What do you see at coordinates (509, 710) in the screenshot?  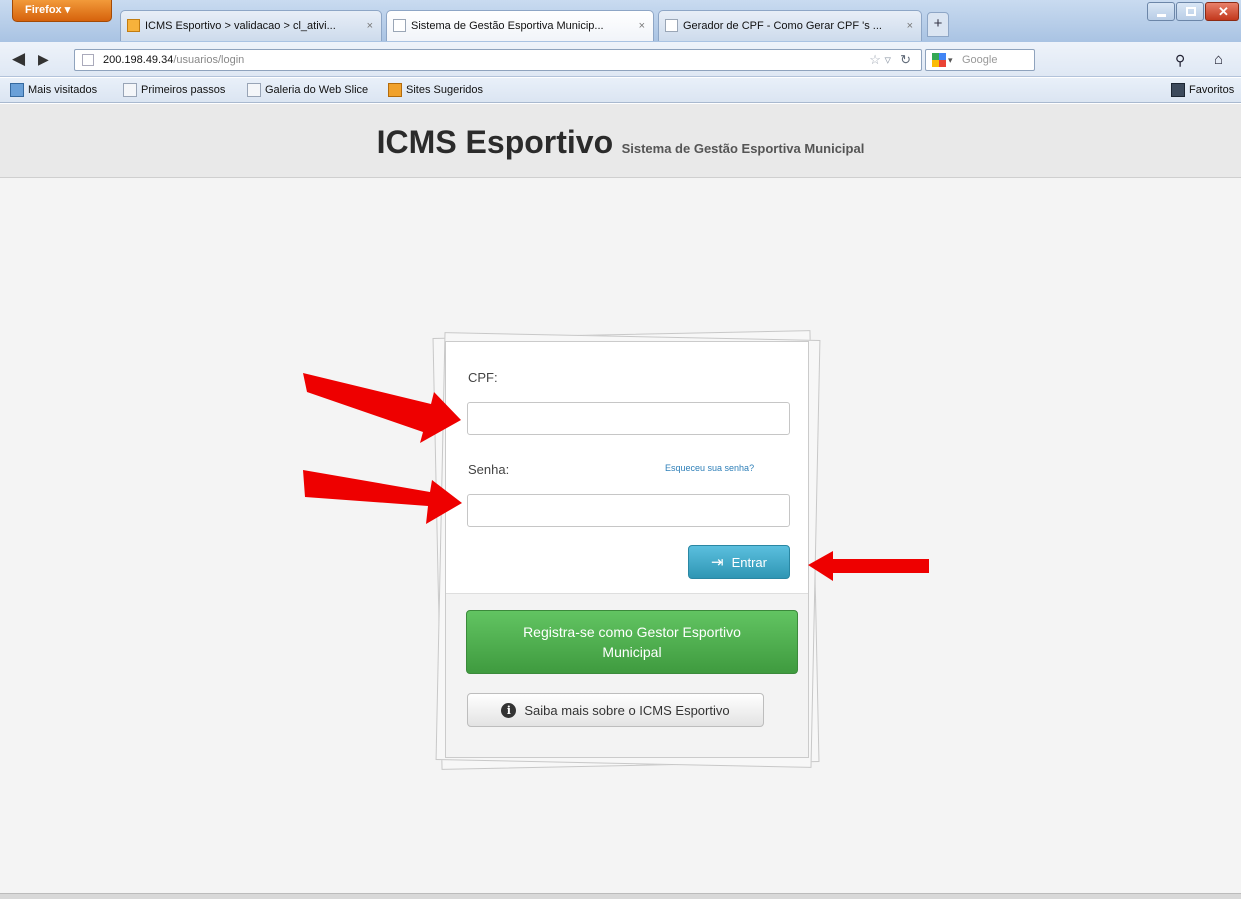 I see `info-circle-icon: i` at bounding box center [509, 710].